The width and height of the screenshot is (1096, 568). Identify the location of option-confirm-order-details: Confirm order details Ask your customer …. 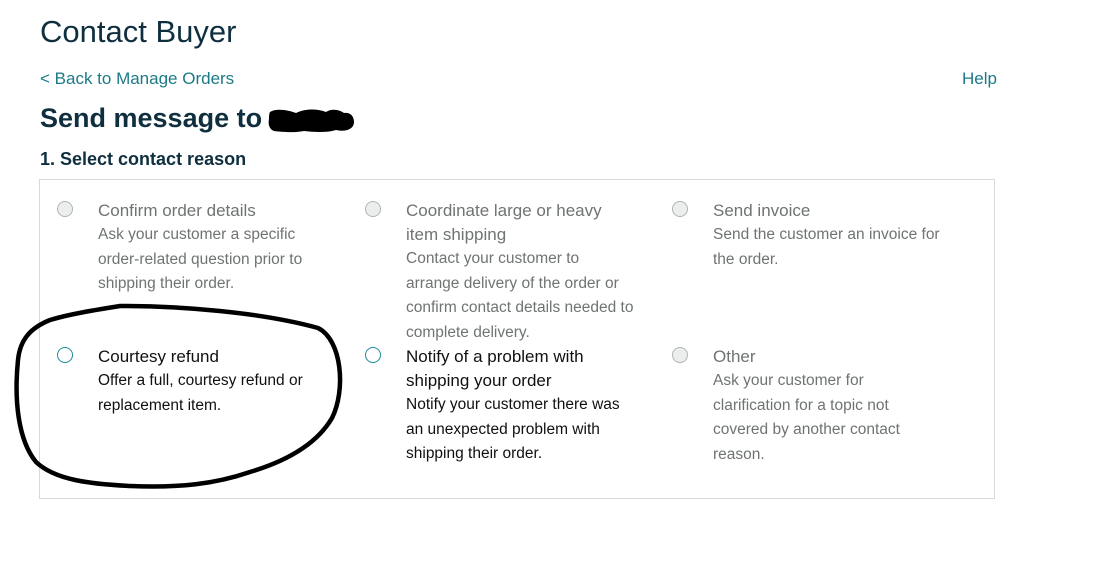
(197, 248).